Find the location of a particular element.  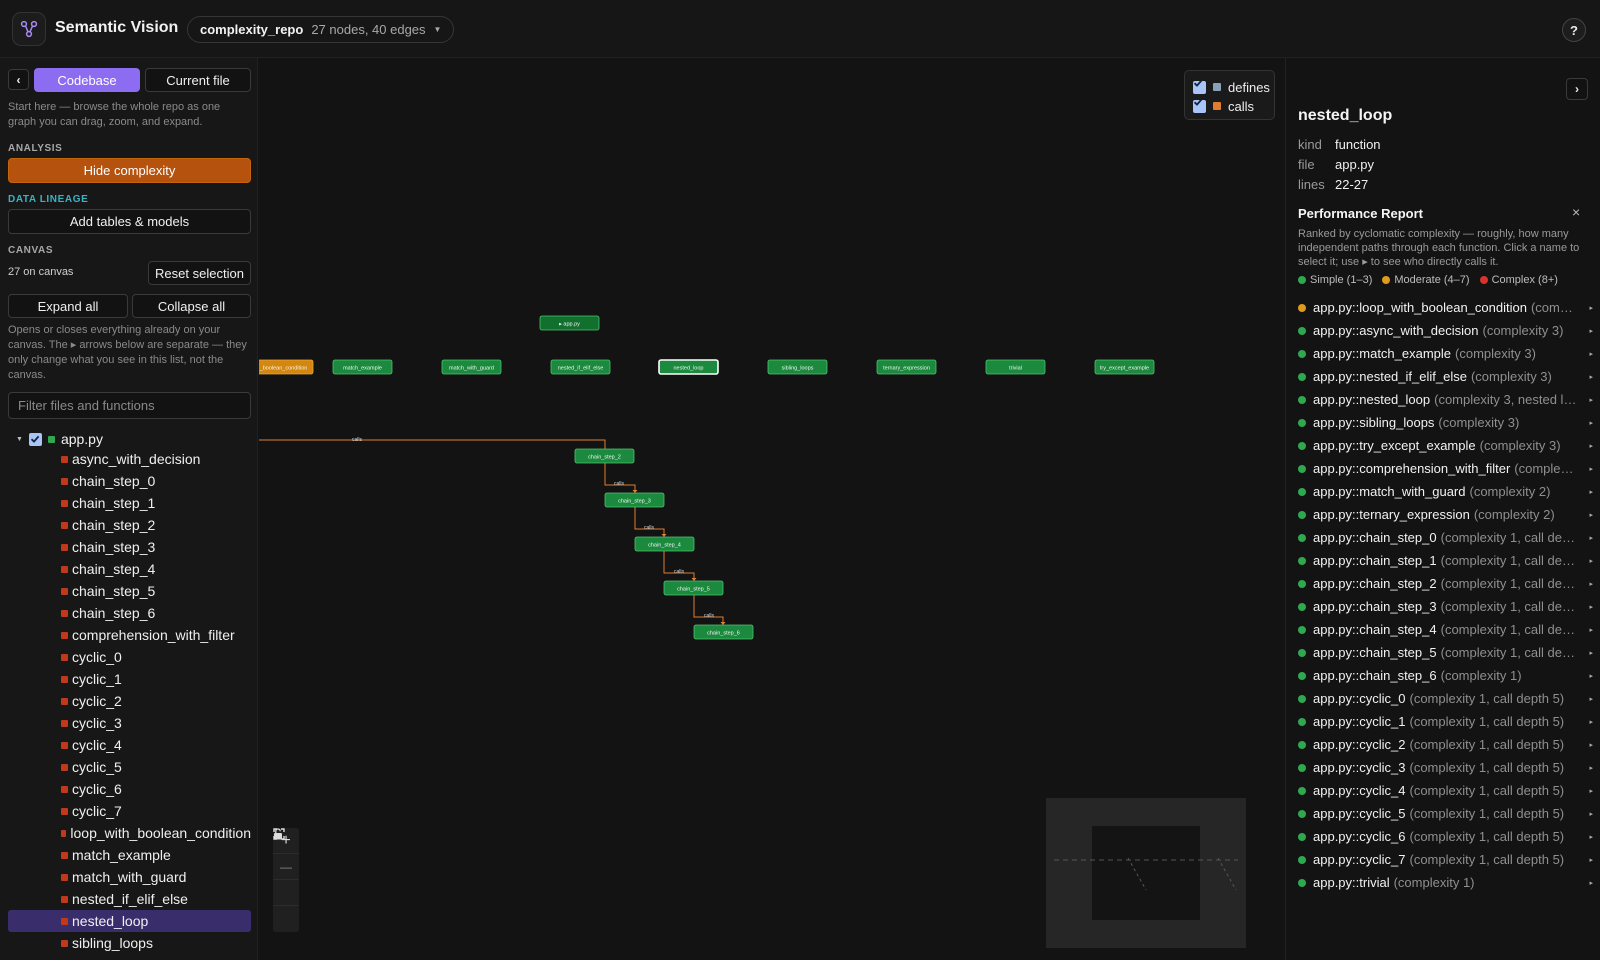

report-item-name: app.py::chain_step_1 is located at coordinates (1375, 560).